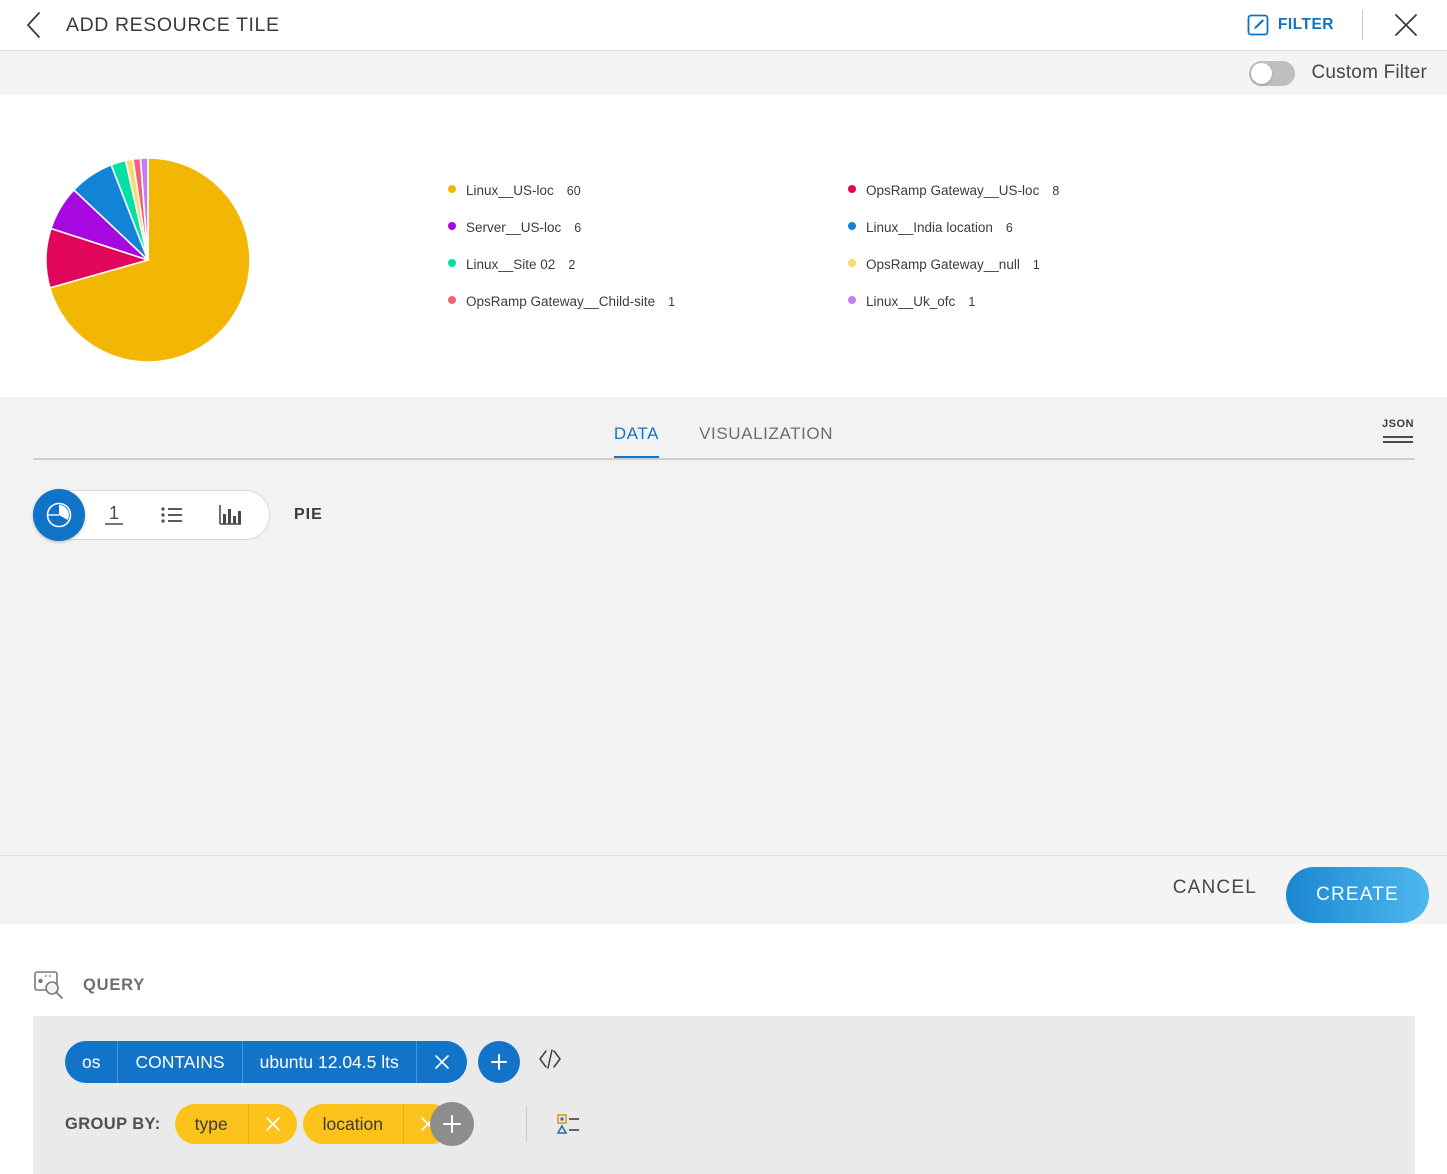 Image resolution: width=1447 pixels, height=1174 pixels. Describe the element at coordinates (1398, 431) in the screenshot. I see `json-view-icon: JSON` at that location.